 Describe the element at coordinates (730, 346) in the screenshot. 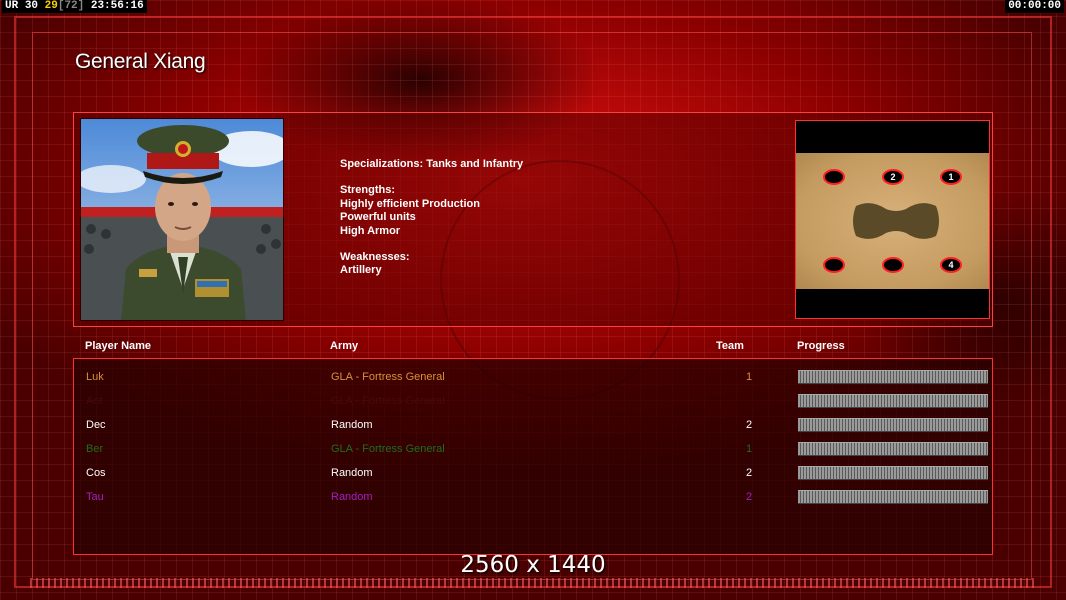

I see `header-team: Team` at that location.